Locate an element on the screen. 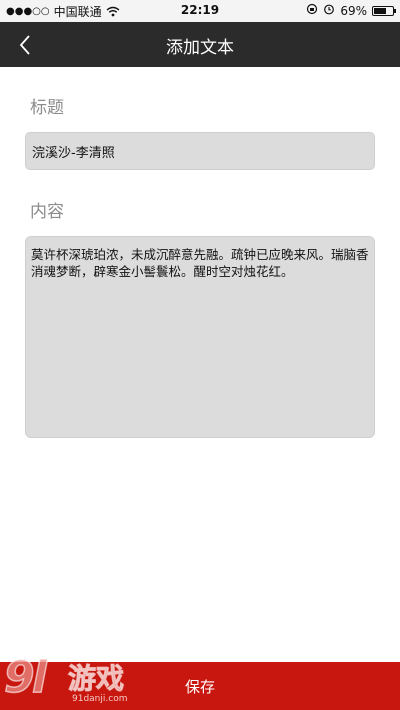 This screenshot has height=710, width=400. status-right: 69% is located at coordinates (351, 10).